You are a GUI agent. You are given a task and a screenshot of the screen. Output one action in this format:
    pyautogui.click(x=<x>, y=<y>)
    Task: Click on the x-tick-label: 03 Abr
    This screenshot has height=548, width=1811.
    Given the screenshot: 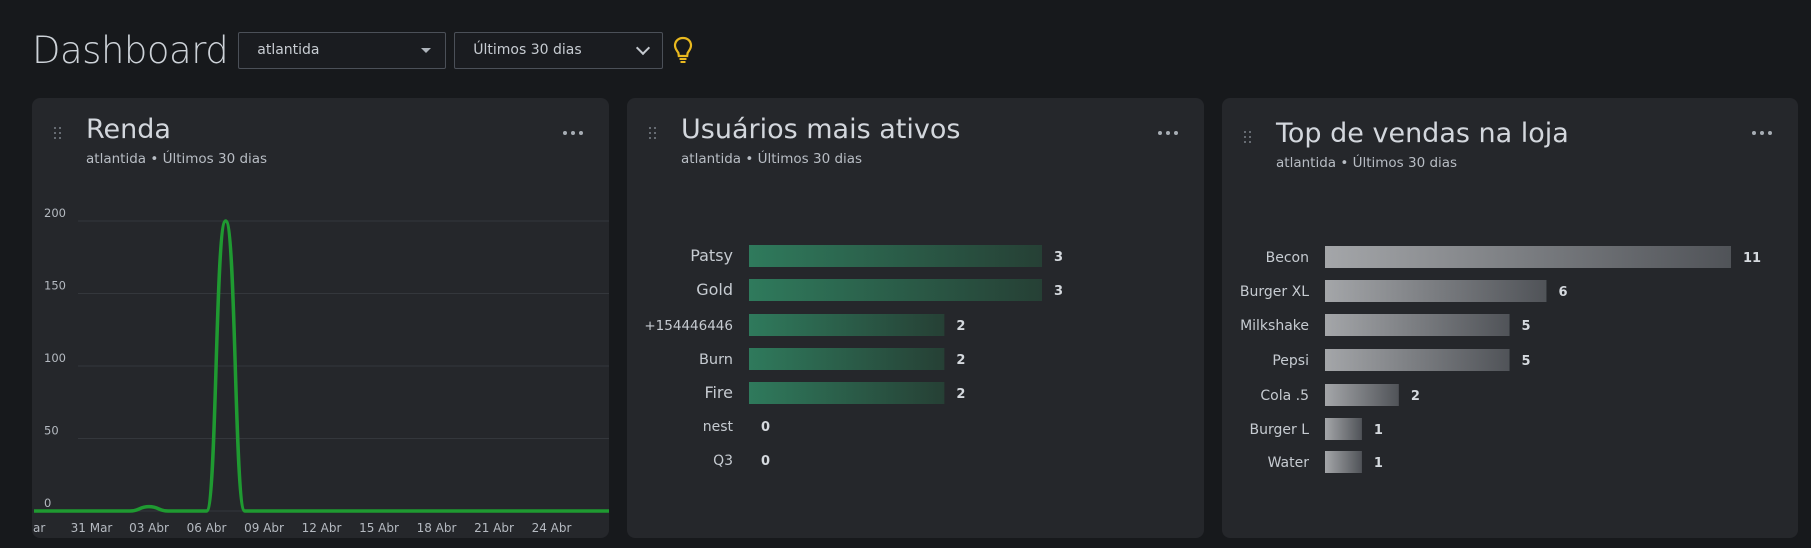 What is the action you would take?
    pyautogui.click(x=149, y=528)
    